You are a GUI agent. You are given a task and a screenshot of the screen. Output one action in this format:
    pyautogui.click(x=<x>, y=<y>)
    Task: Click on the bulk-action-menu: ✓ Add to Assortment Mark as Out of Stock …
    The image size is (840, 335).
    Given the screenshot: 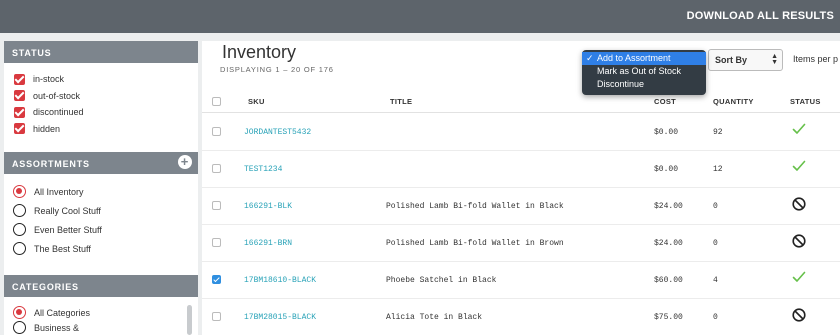 What is the action you would take?
    pyautogui.click(x=644, y=72)
    